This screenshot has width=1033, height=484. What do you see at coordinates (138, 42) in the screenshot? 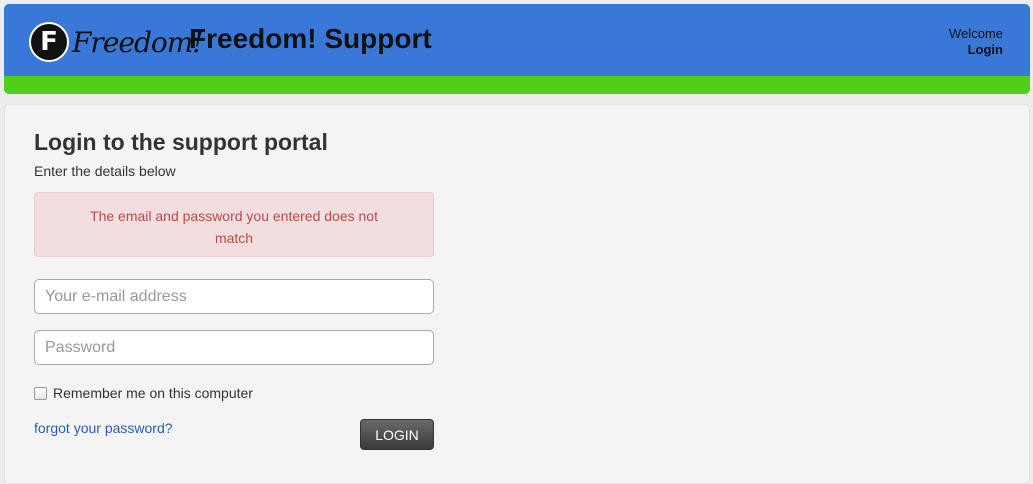
I see `logo-text: Freedom!` at bounding box center [138, 42].